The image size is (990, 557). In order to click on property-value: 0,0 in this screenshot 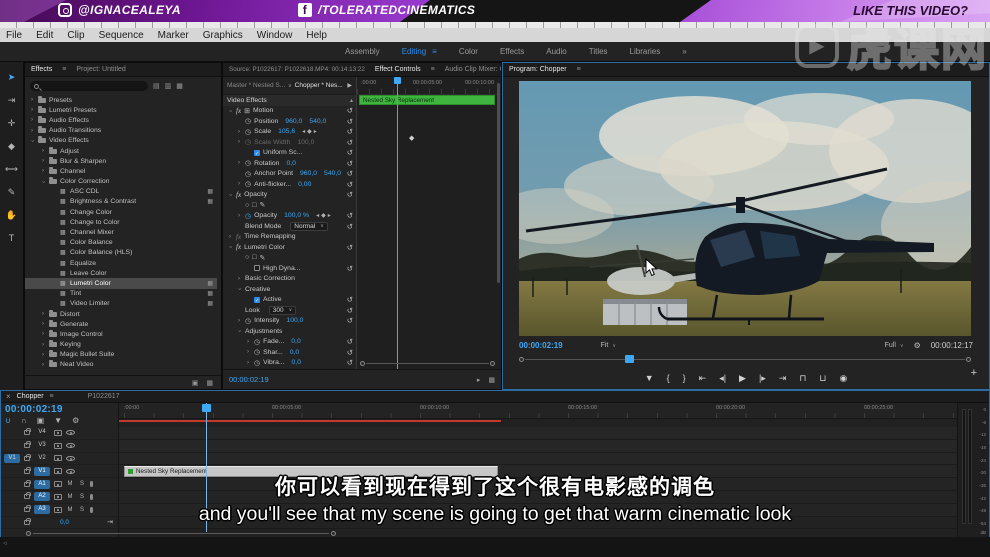, I will do `click(295, 341)`.